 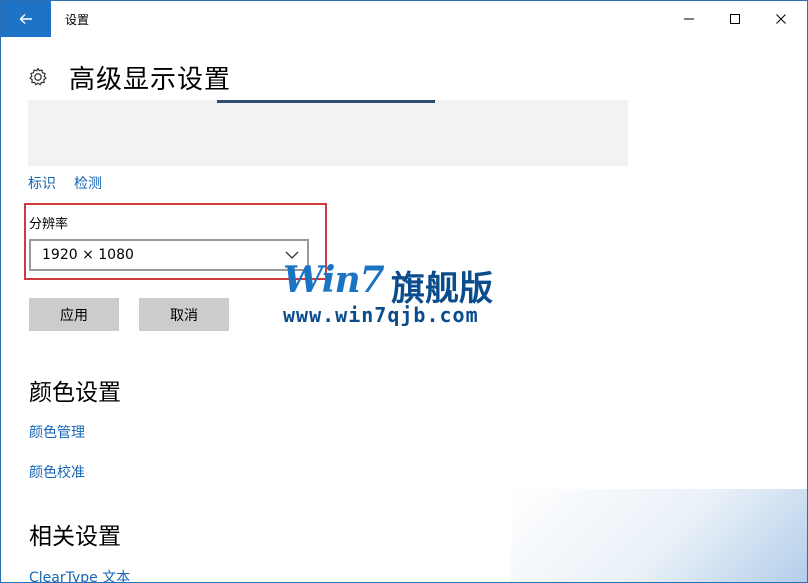 What do you see at coordinates (75, 537) in the screenshot?
I see `related-settings-title: 相关设置` at bounding box center [75, 537].